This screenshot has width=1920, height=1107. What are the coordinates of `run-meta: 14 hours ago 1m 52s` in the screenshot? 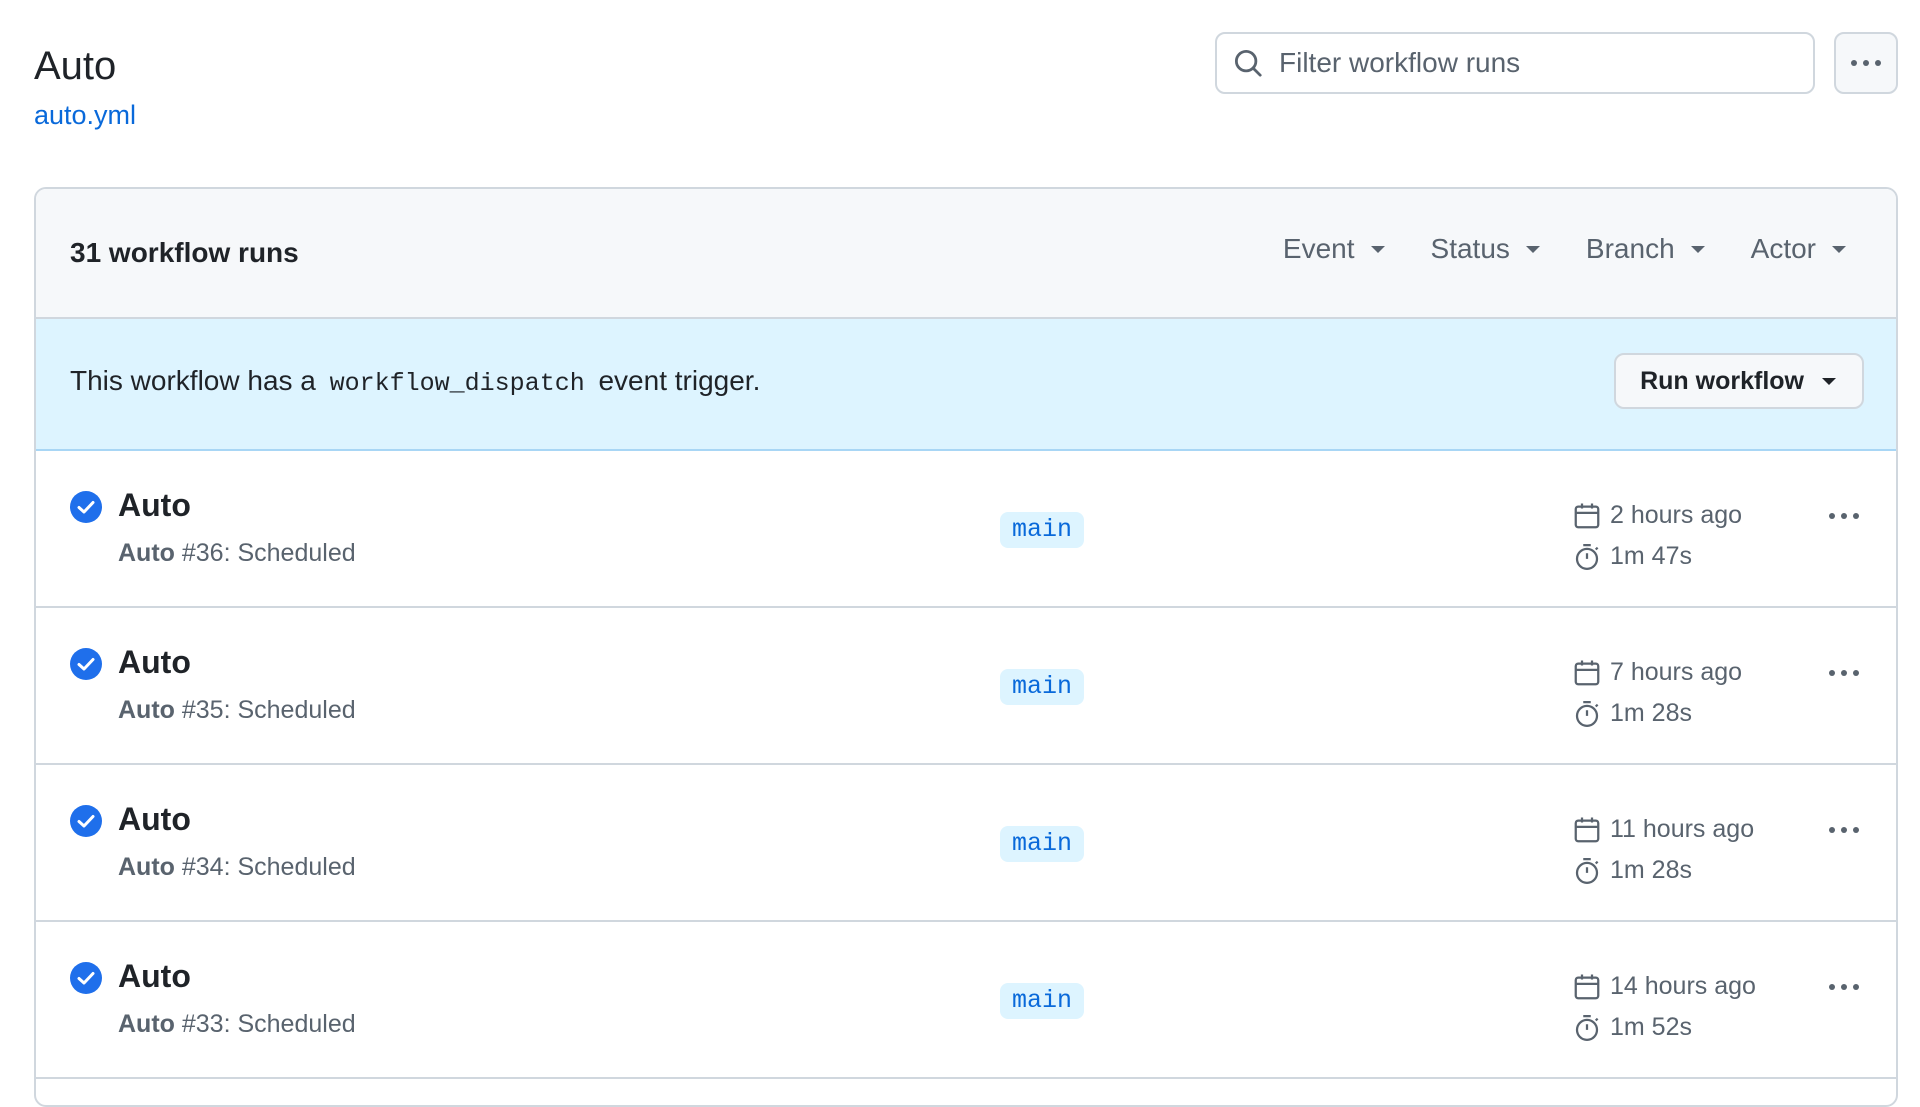 It's located at (1664, 1007).